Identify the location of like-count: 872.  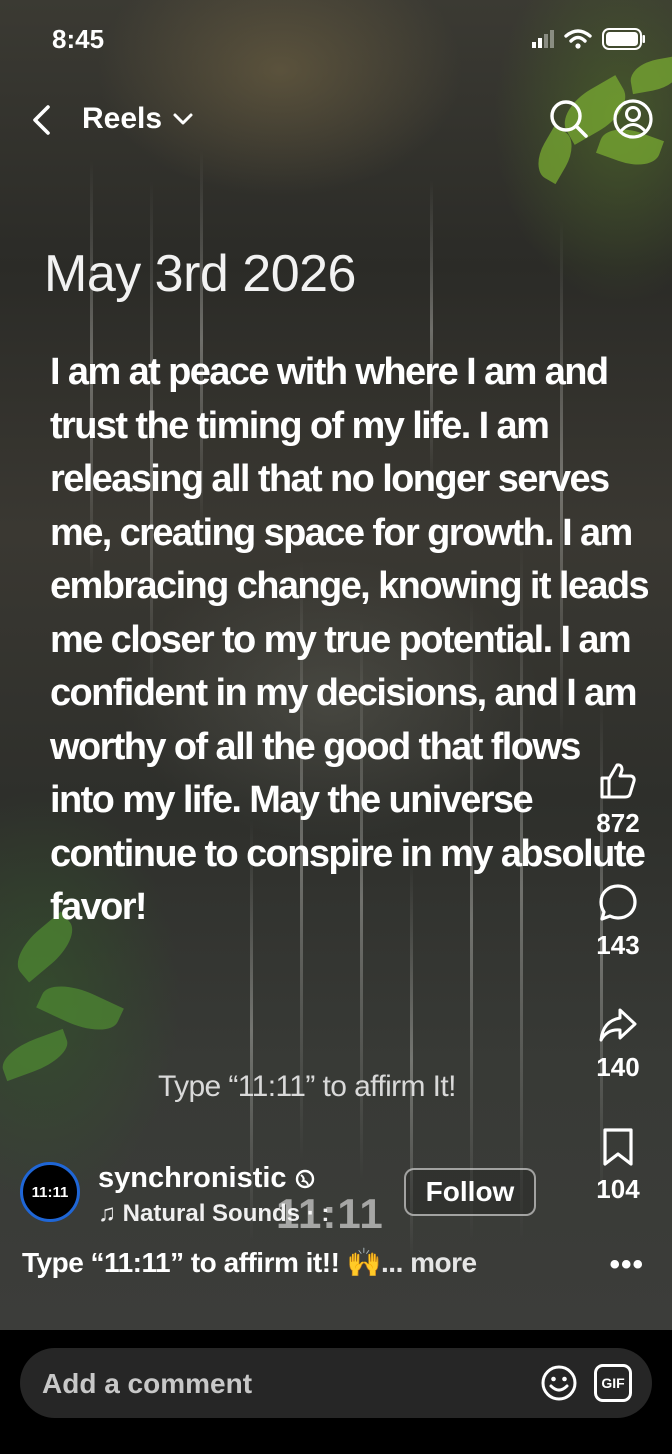
(618, 823).